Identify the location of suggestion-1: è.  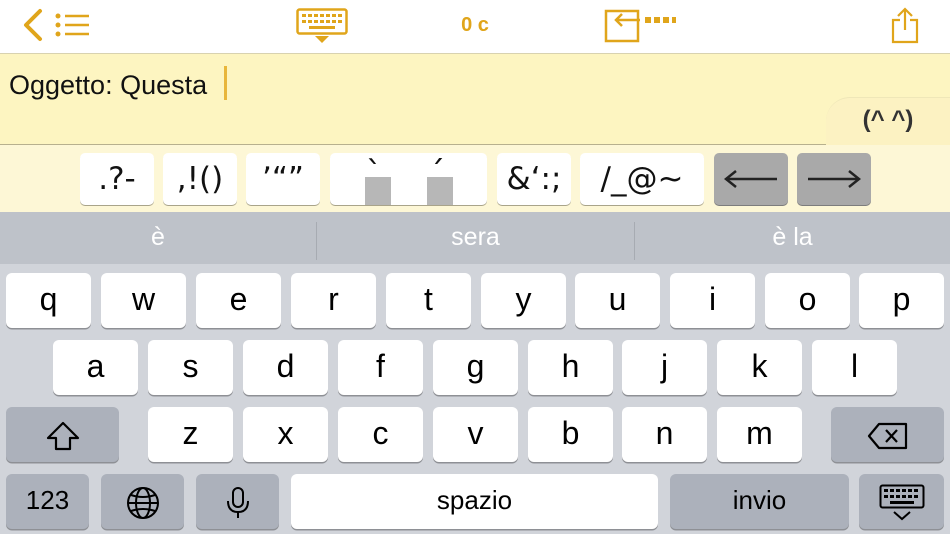
(158, 238).